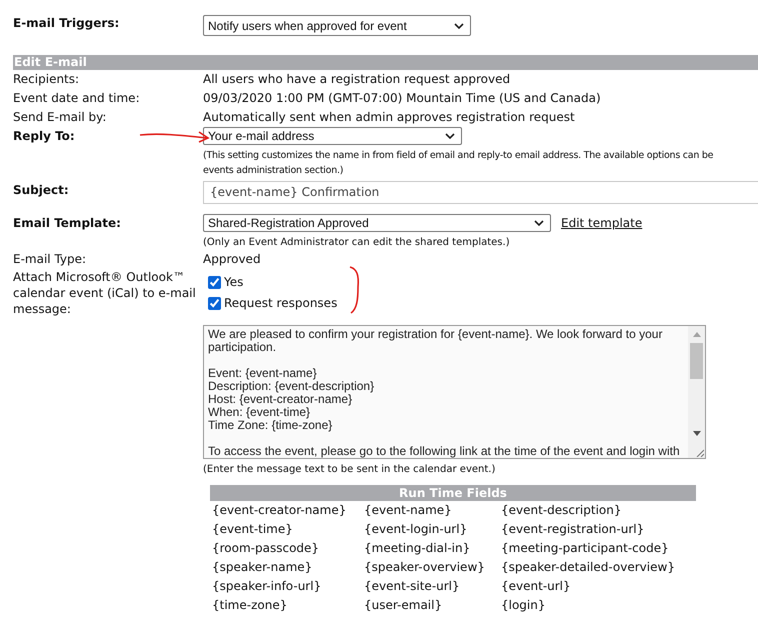  Describe the element at coordinates (250, 605) in the screenshot. I see `table-cell-text: {time-zone}` at that location.